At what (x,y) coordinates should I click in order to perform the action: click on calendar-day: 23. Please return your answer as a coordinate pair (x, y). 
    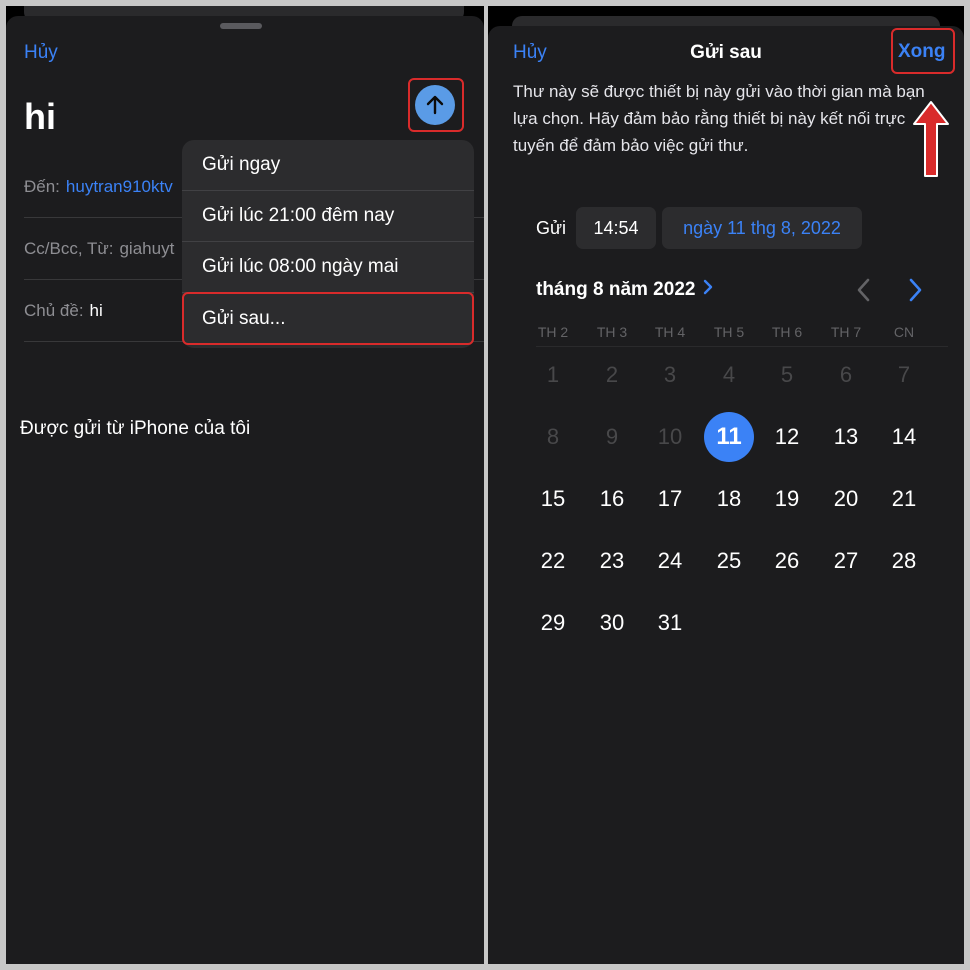
    Looking at the image, I should click on (612, 561).